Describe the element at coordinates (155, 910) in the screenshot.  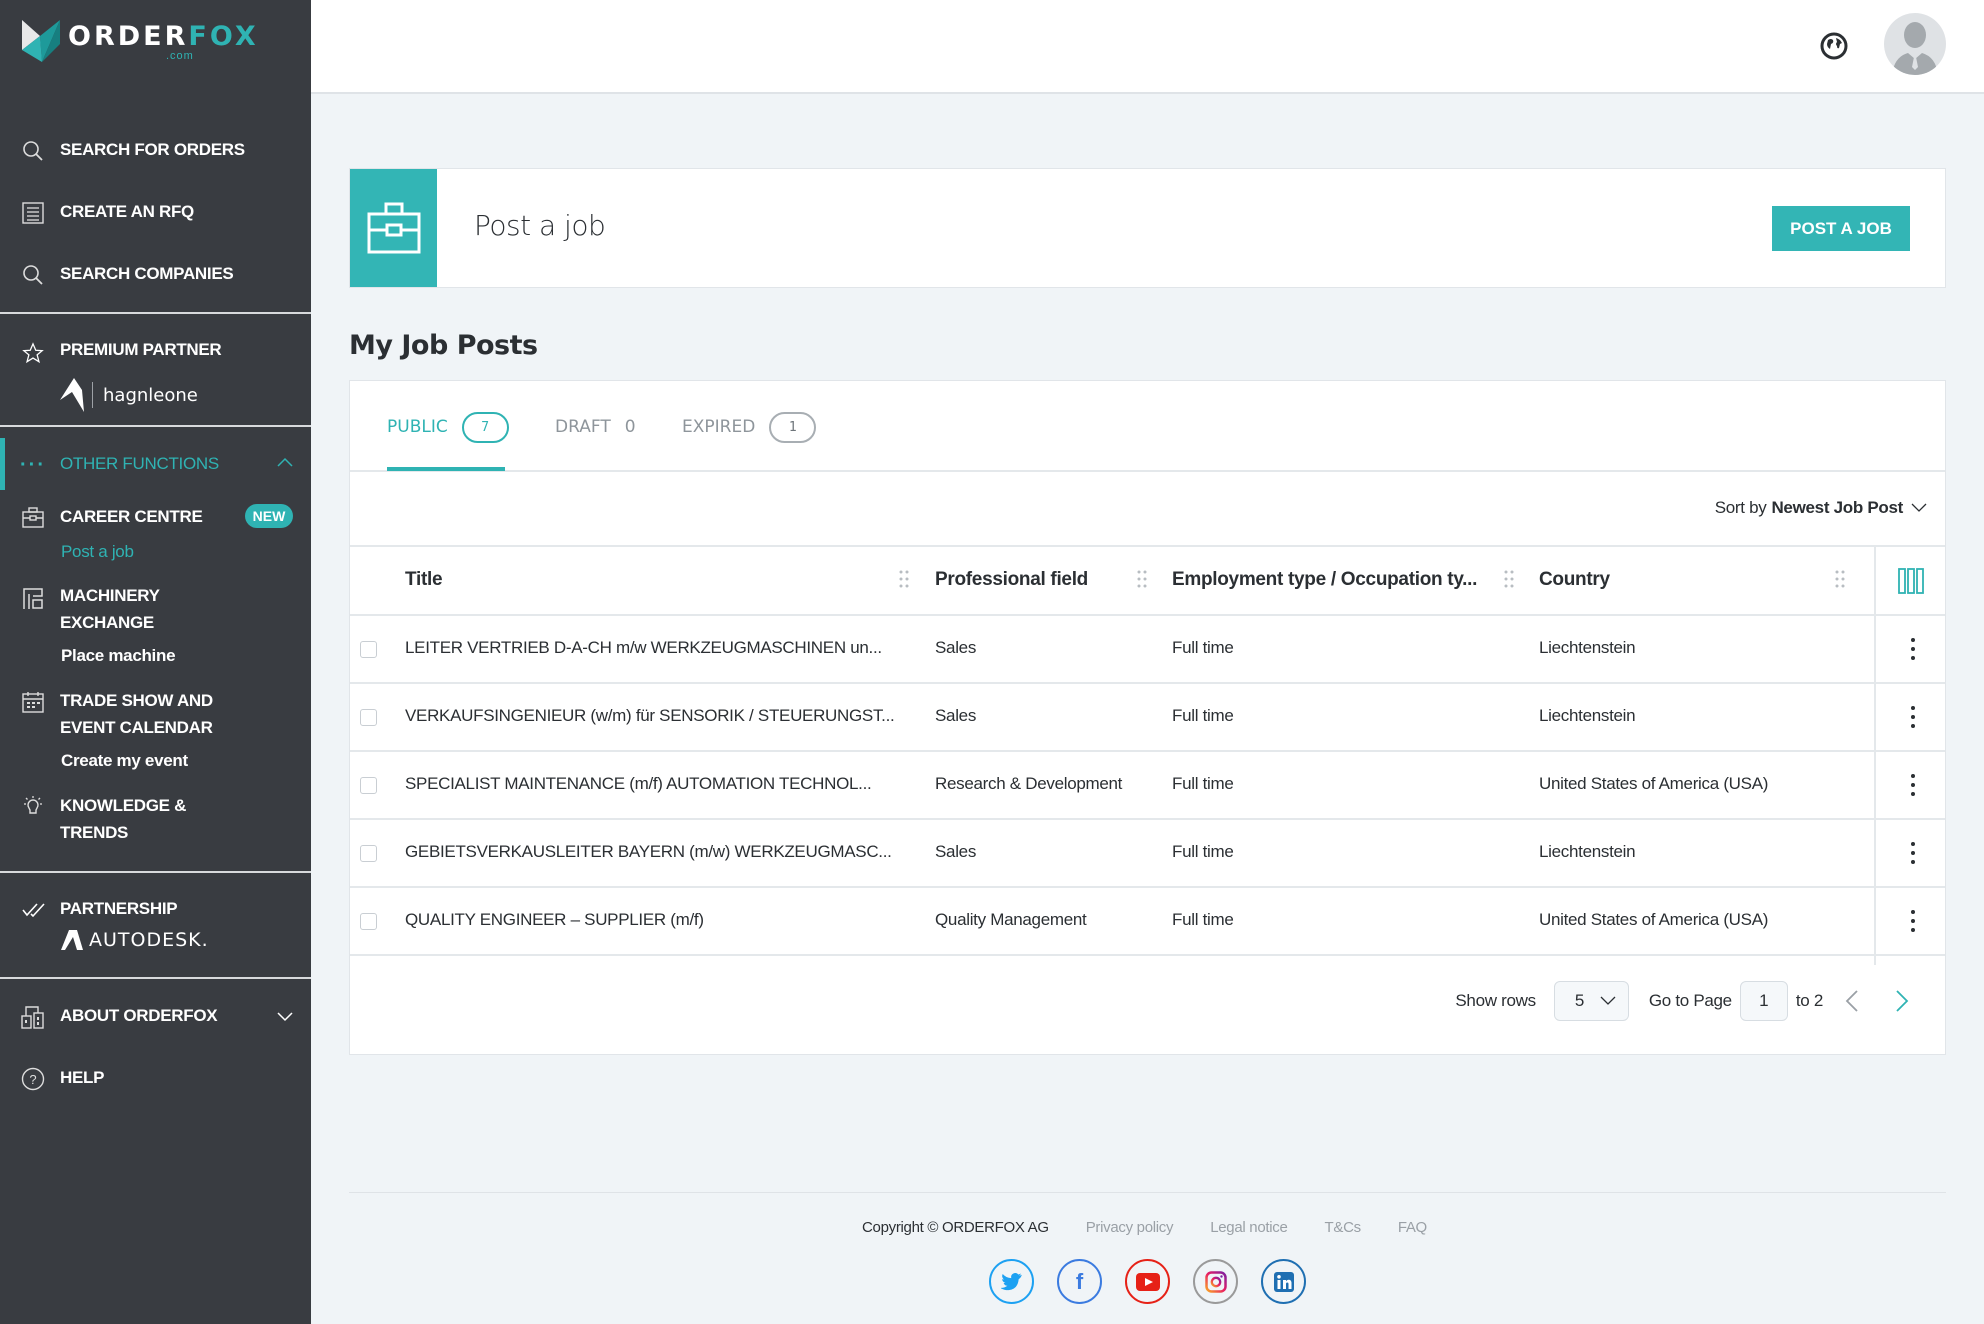
I see `nav-partnership: PARTNERSHIP` at that location.